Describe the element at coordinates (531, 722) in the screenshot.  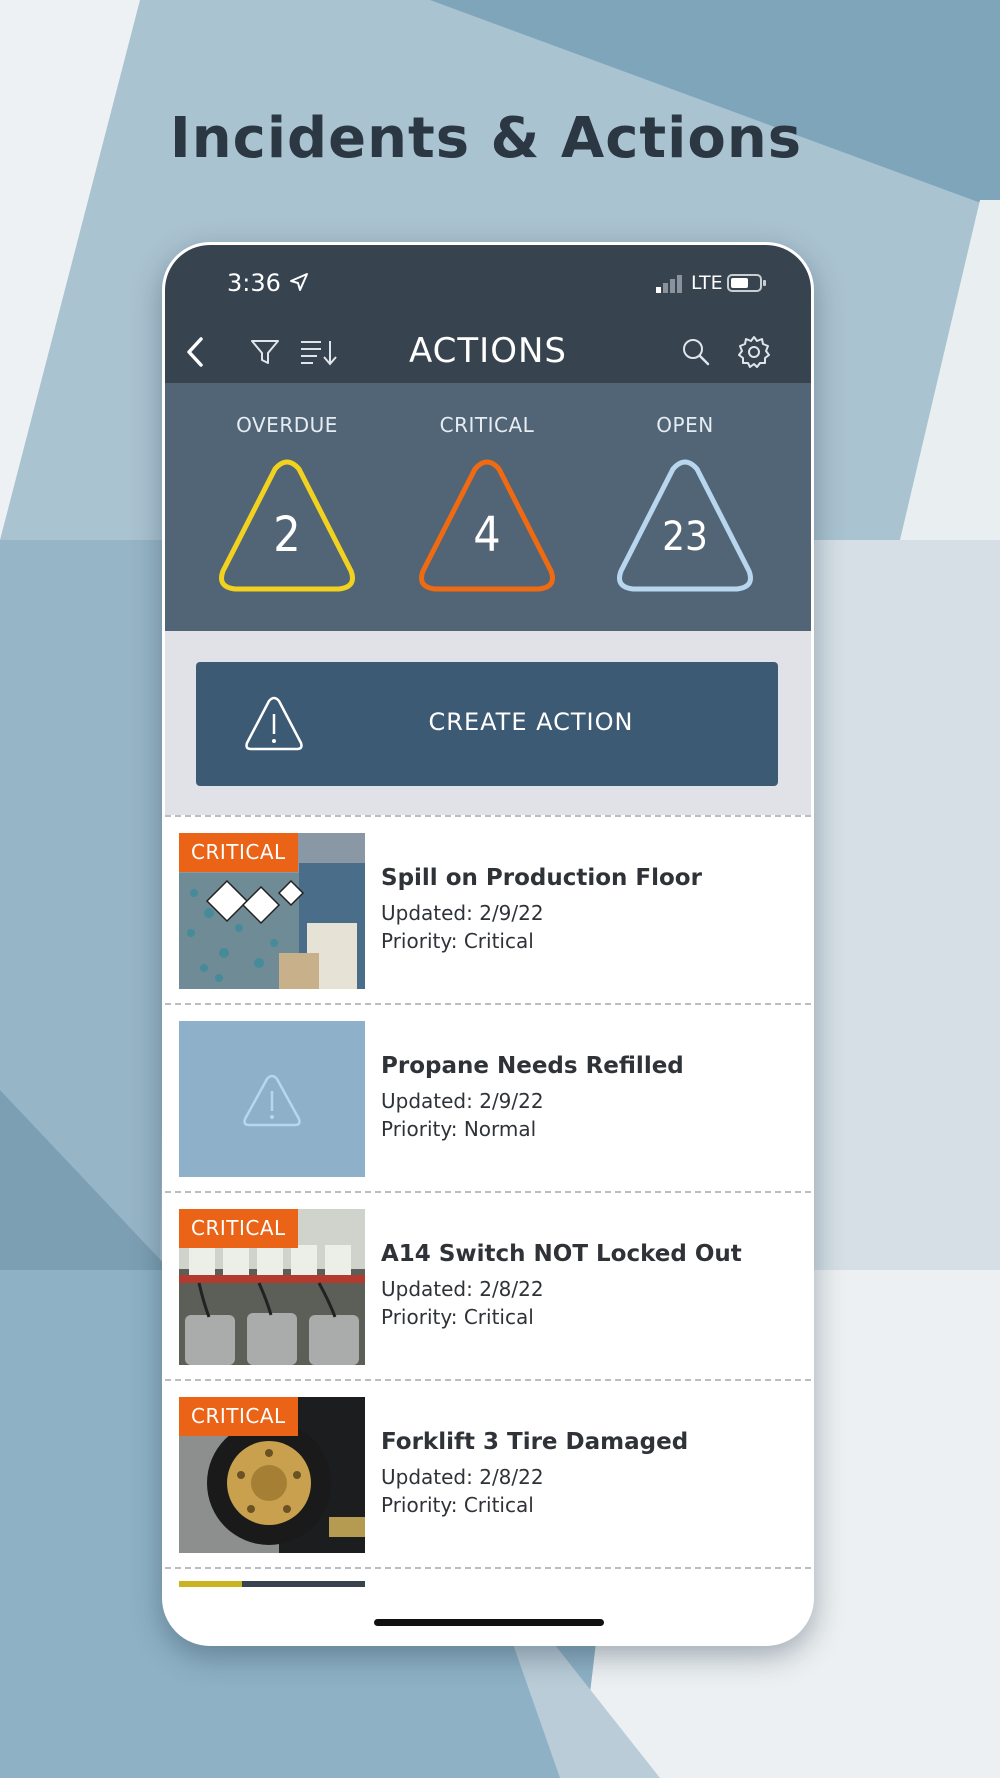
I see `create-action-label: CREATE ACTION` at that location.